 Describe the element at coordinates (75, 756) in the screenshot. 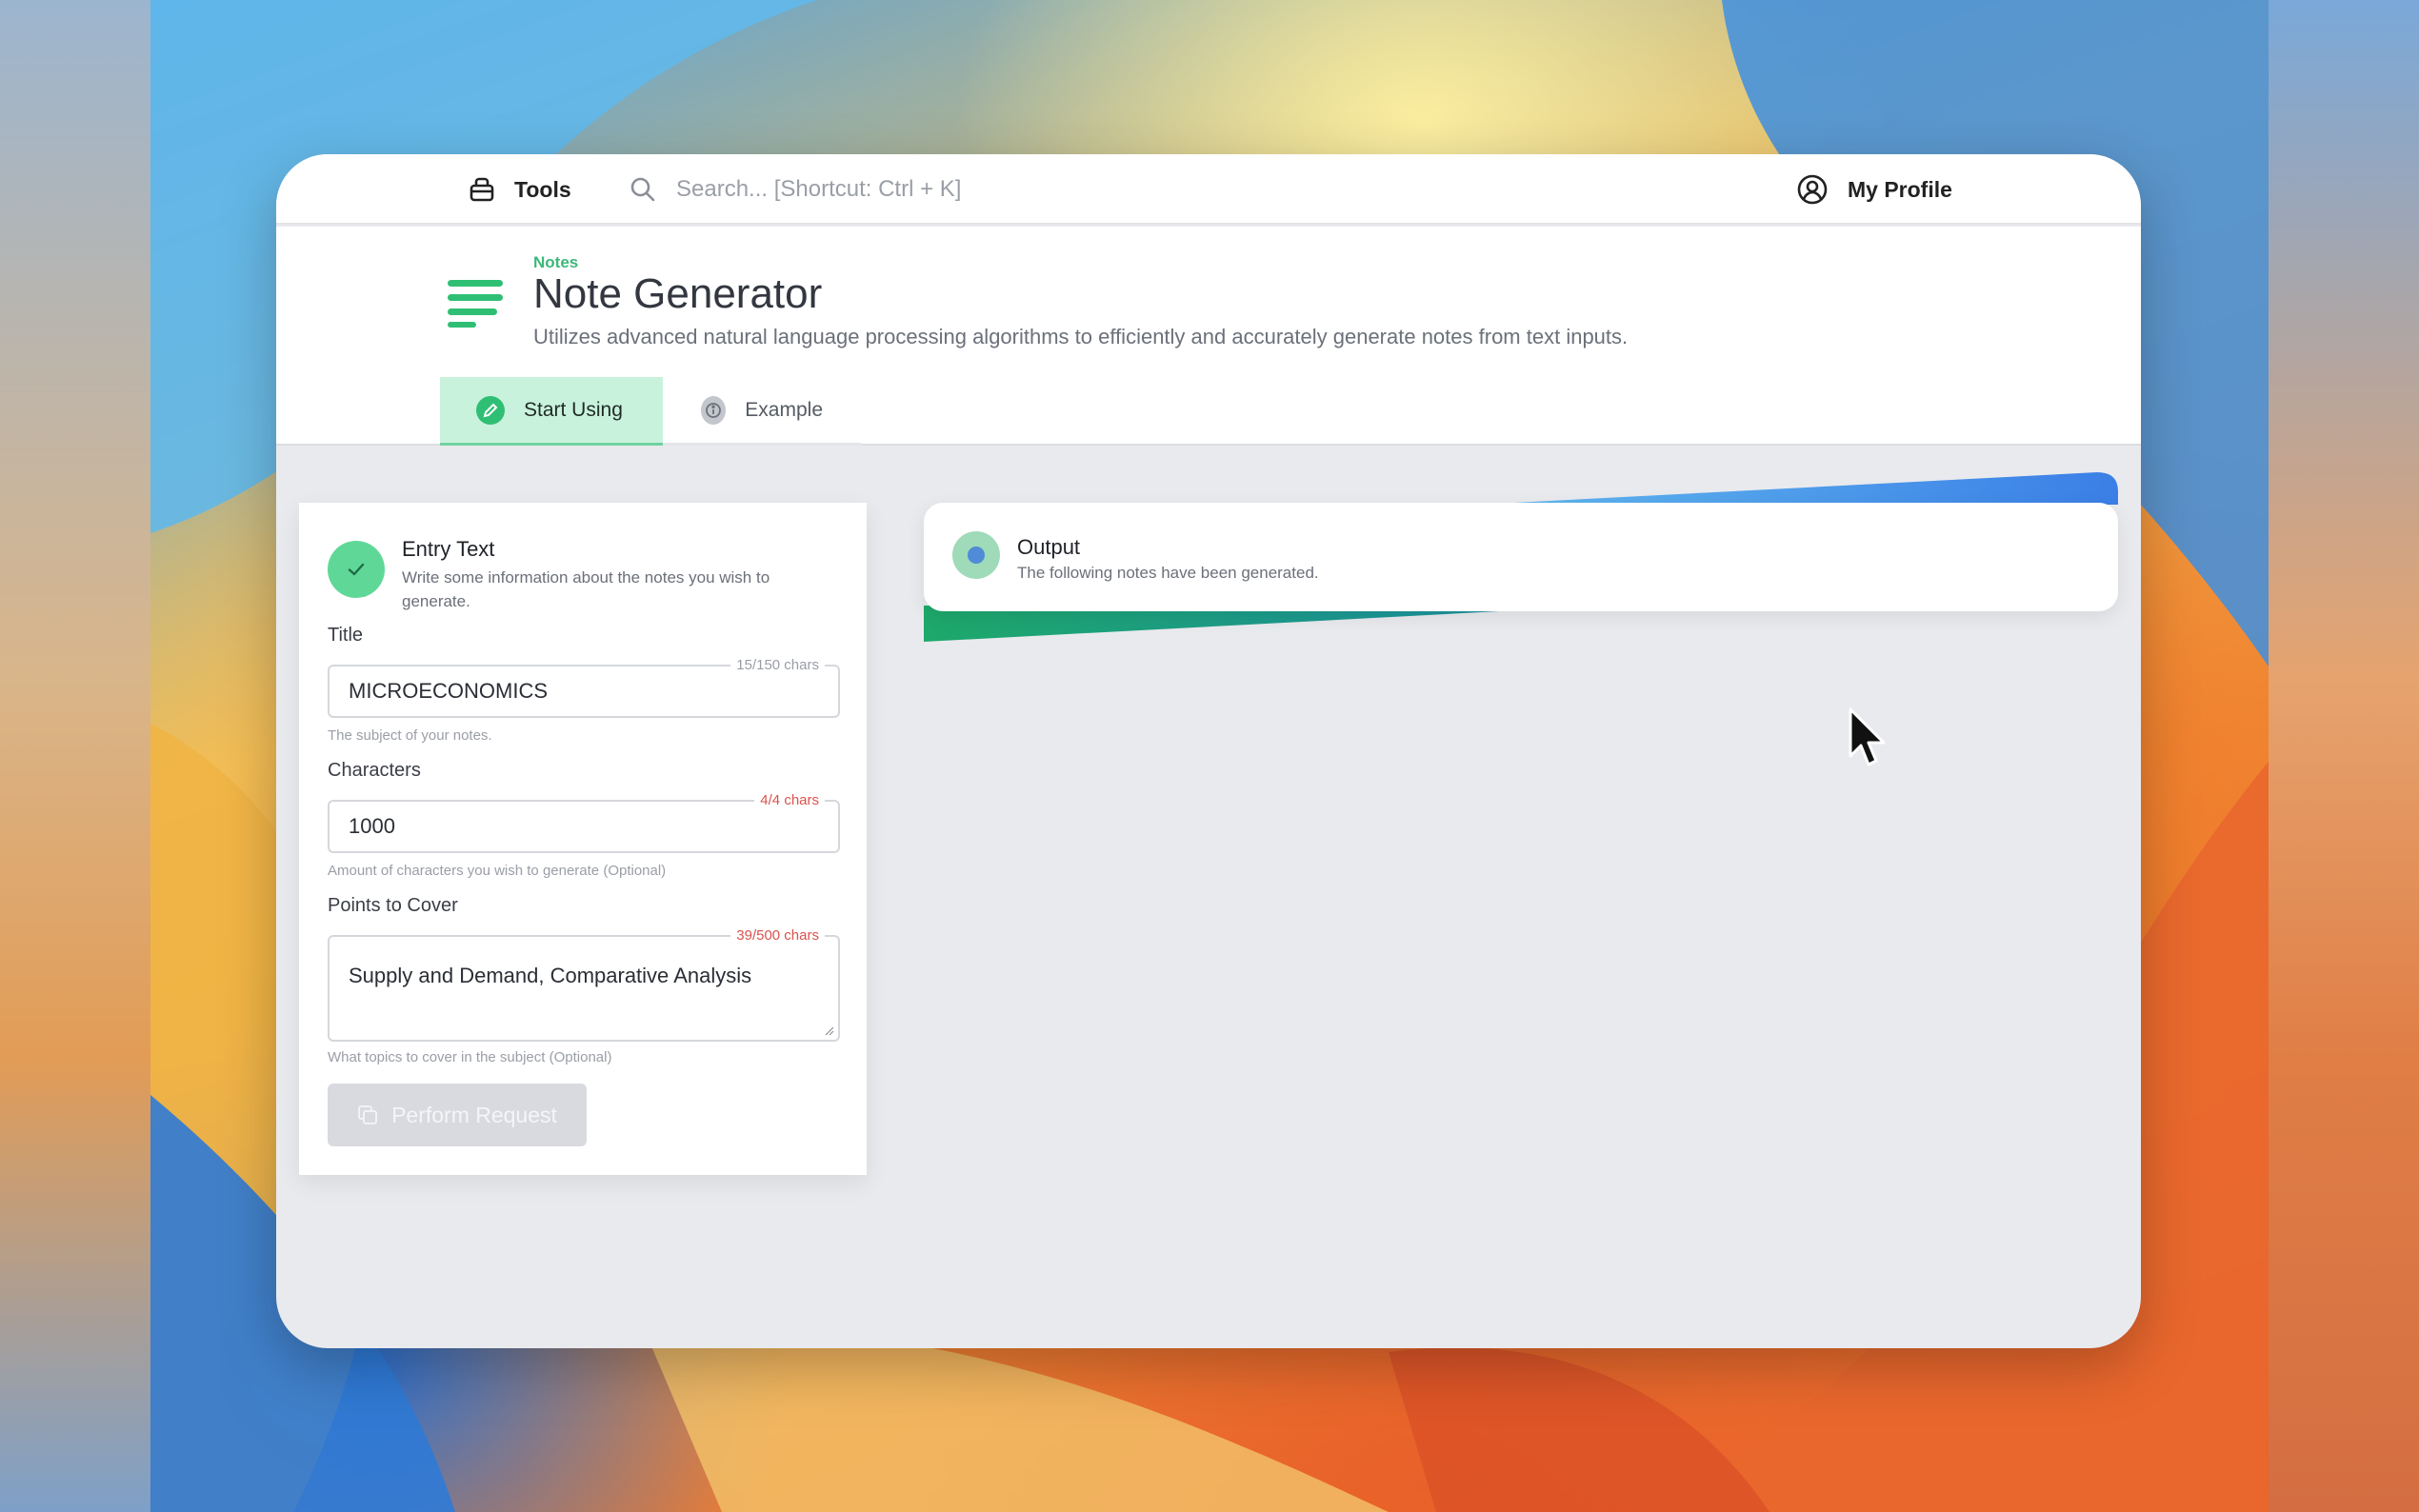

I see `wallpaper-left-edge` at that location.